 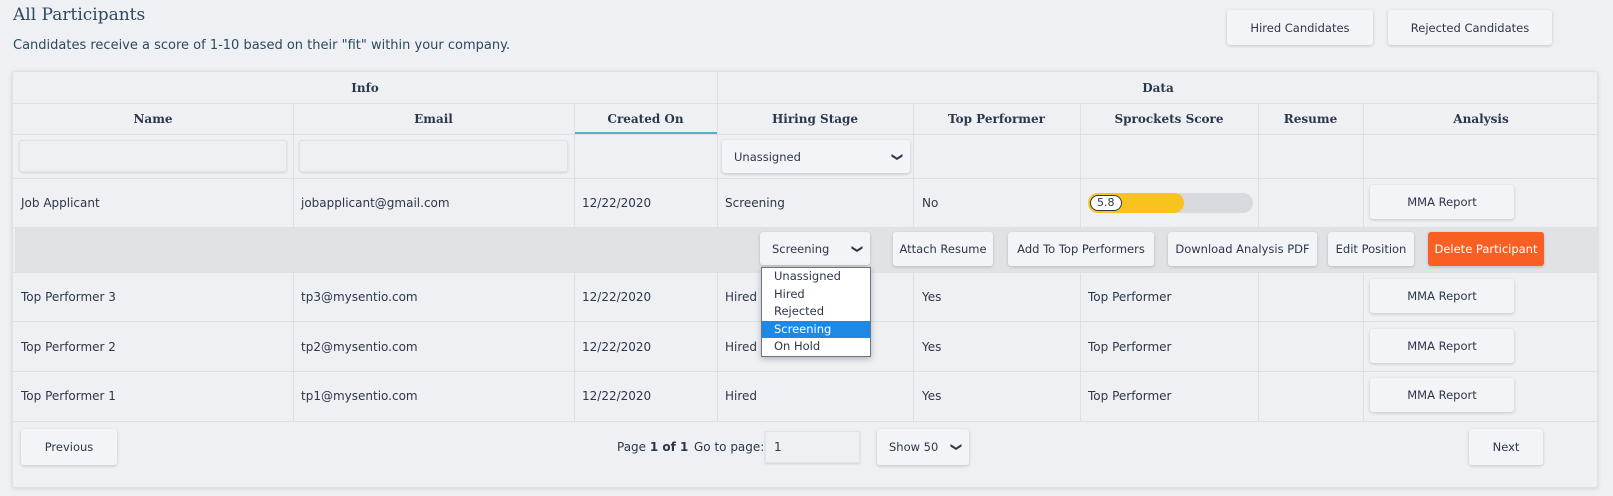 I want to click on goto-page-input: 1, so click(x=812, y=447).